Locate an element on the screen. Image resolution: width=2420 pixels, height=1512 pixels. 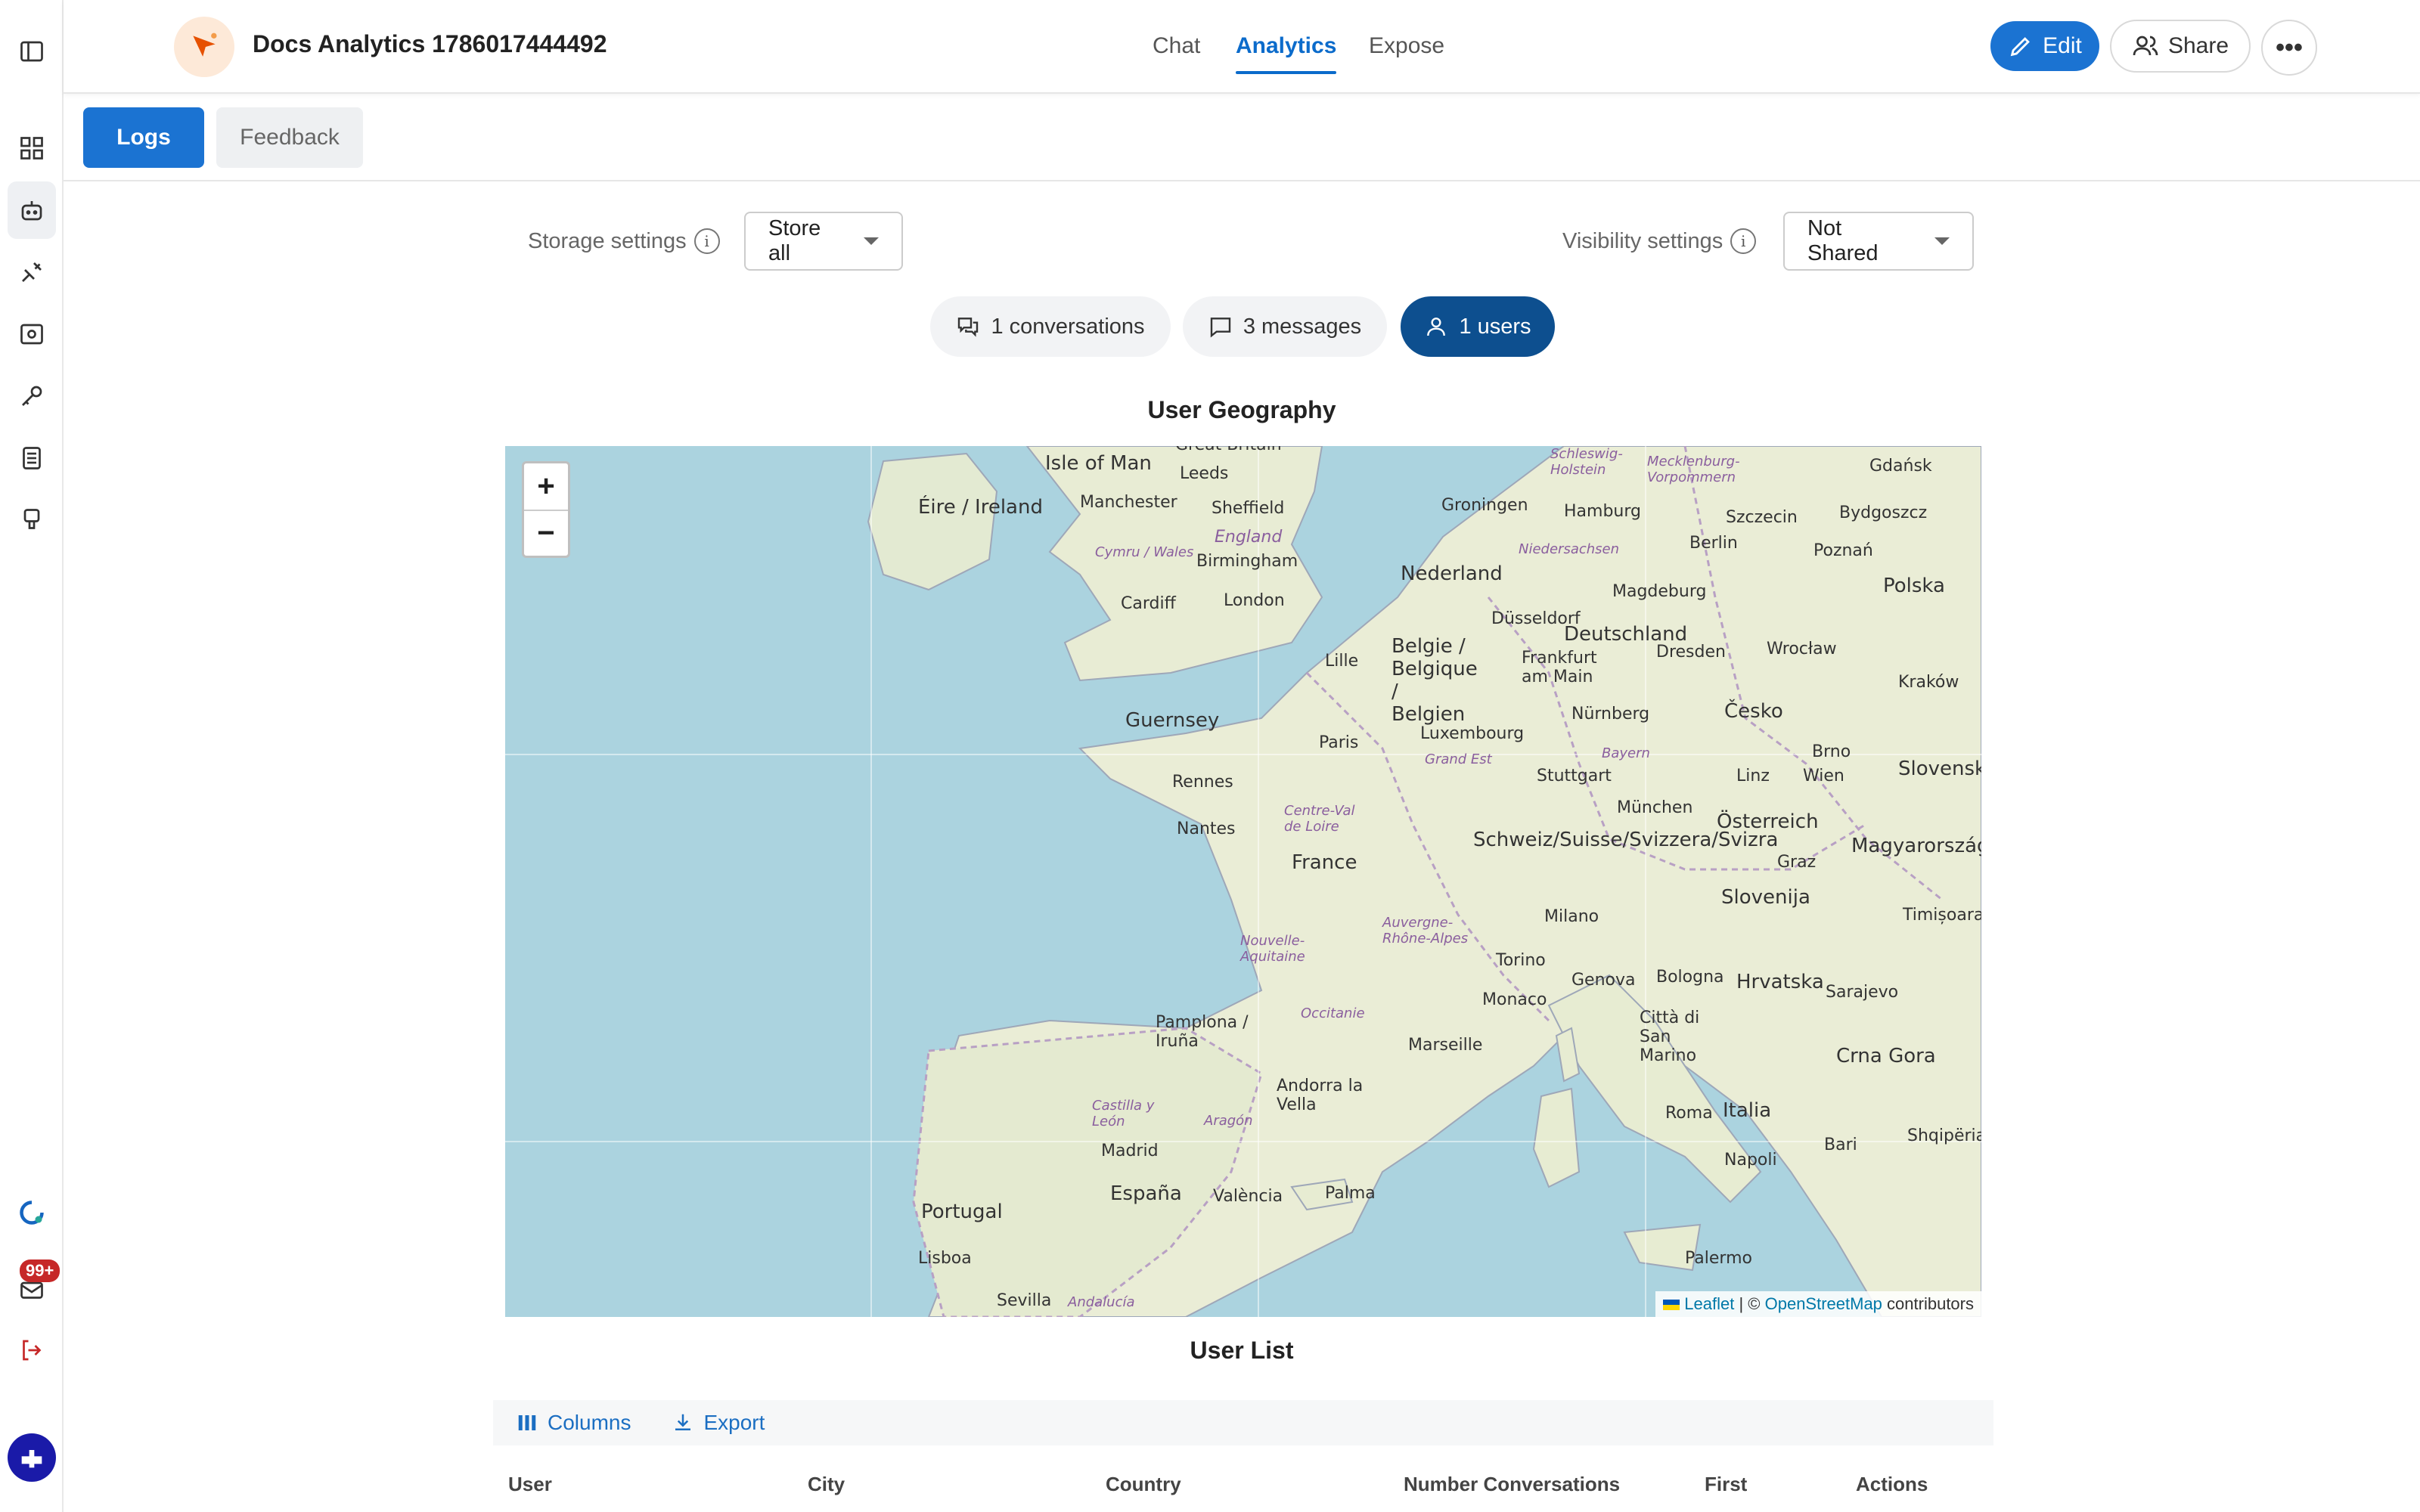
map-label: Lille is located at coordinates (1342, 661).